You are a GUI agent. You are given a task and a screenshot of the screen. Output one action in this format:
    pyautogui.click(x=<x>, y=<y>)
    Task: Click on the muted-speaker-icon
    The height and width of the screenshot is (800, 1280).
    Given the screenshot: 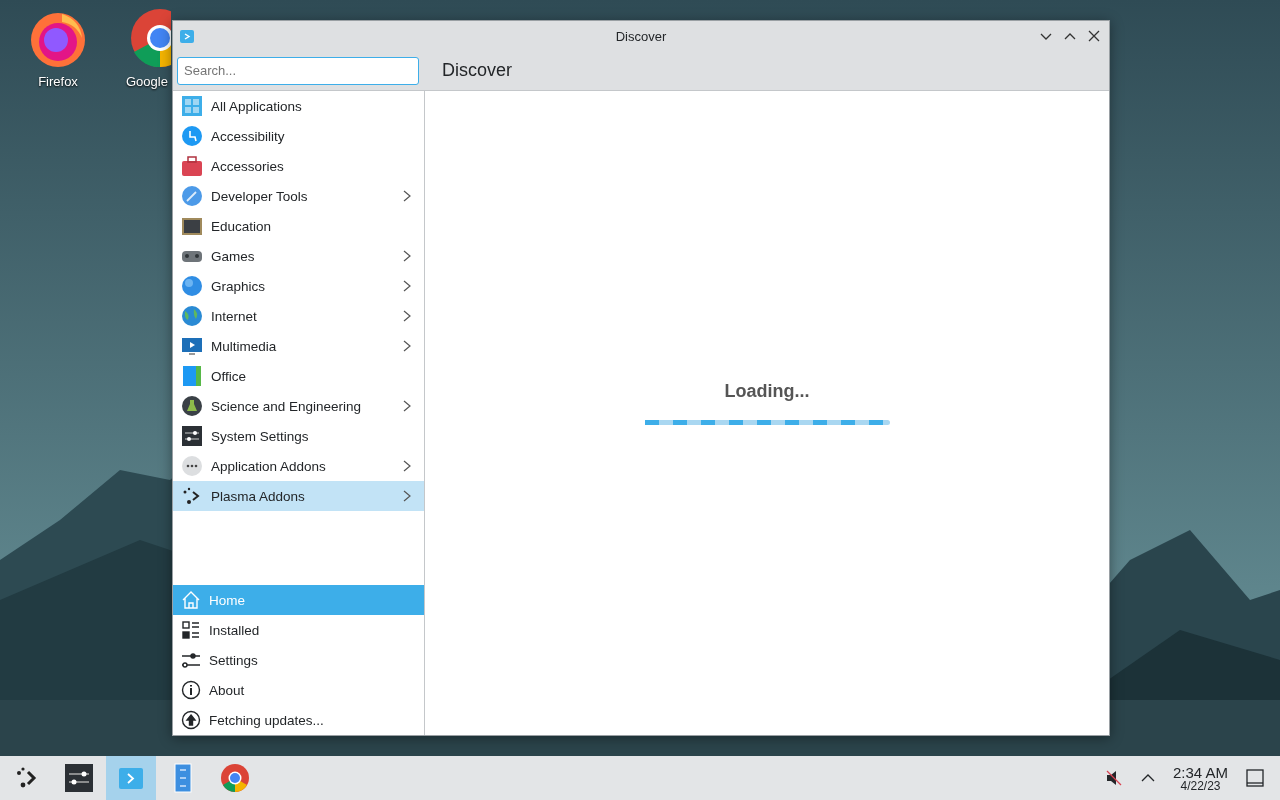 What is the action you would take?
    pyautogui.click(x=1113, y=778)
    